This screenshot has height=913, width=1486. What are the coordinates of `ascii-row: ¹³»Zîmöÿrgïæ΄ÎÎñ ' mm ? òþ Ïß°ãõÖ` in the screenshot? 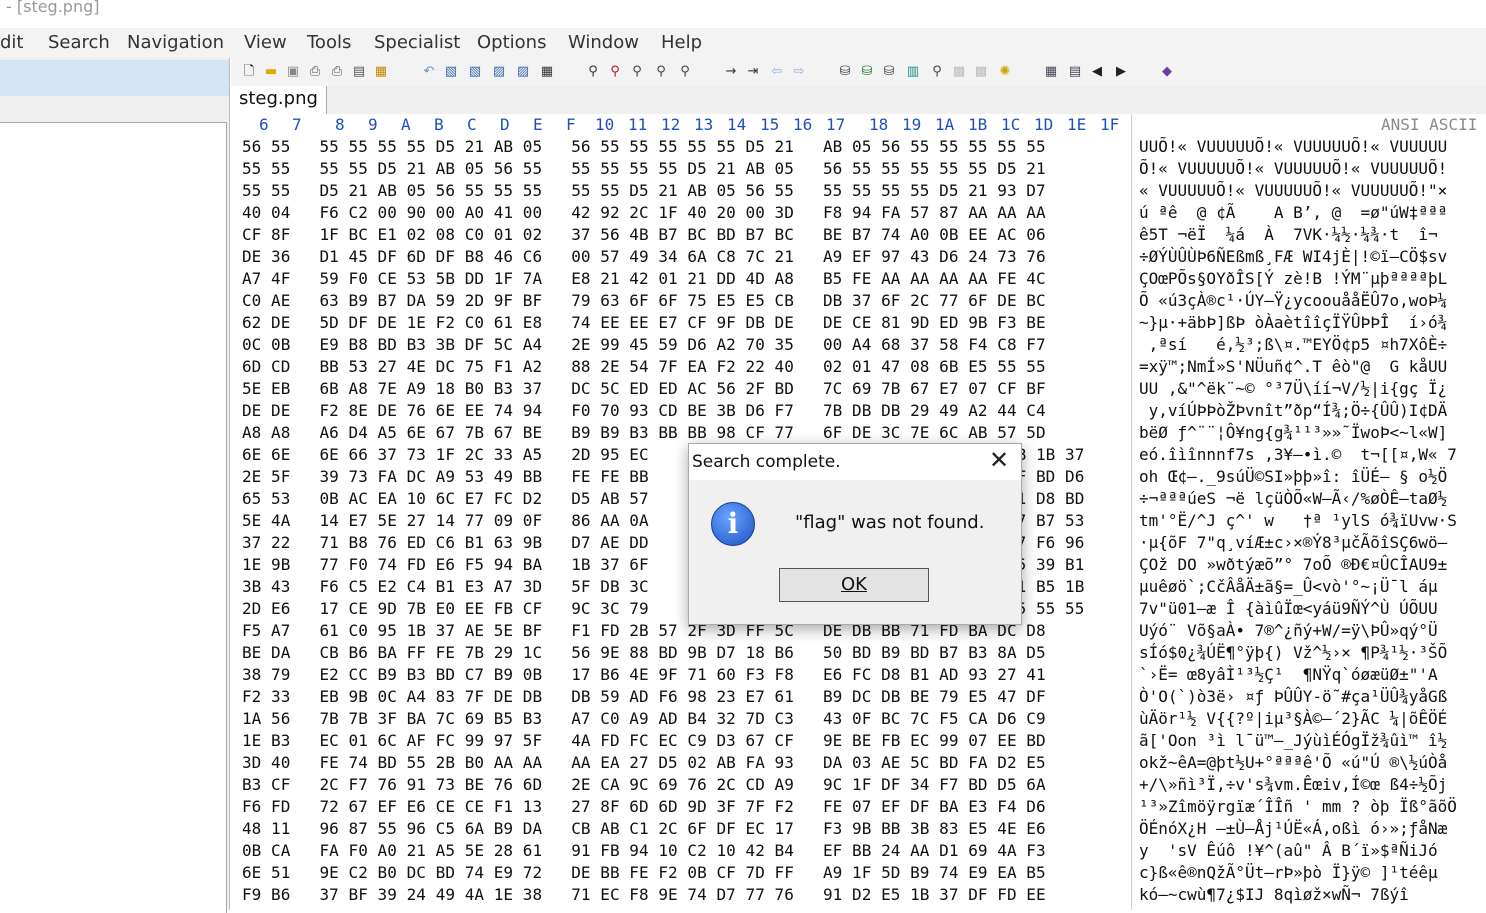 It's located at (1298, 807).